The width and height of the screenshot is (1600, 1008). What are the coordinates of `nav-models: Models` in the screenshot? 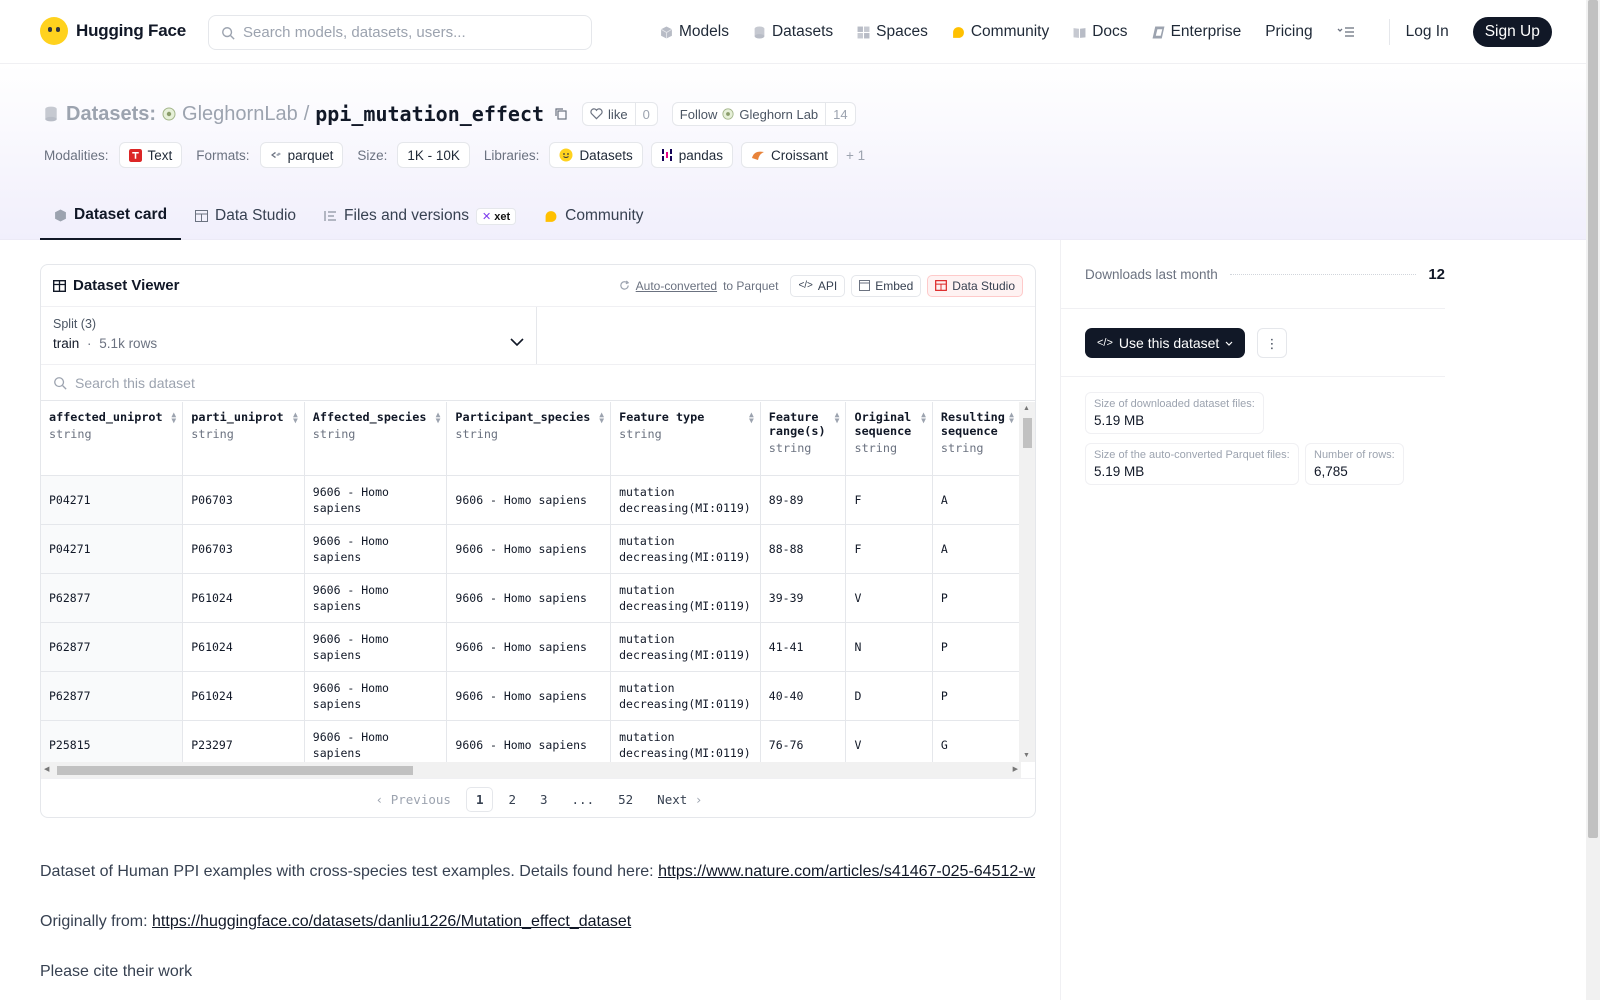 It's located at (694, 32).